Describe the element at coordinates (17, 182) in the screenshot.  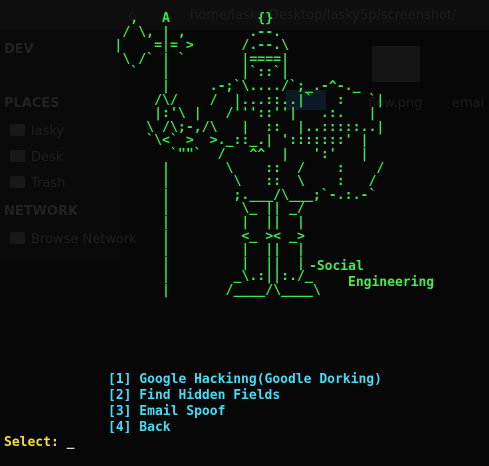
I see `trash-icon` at that location.